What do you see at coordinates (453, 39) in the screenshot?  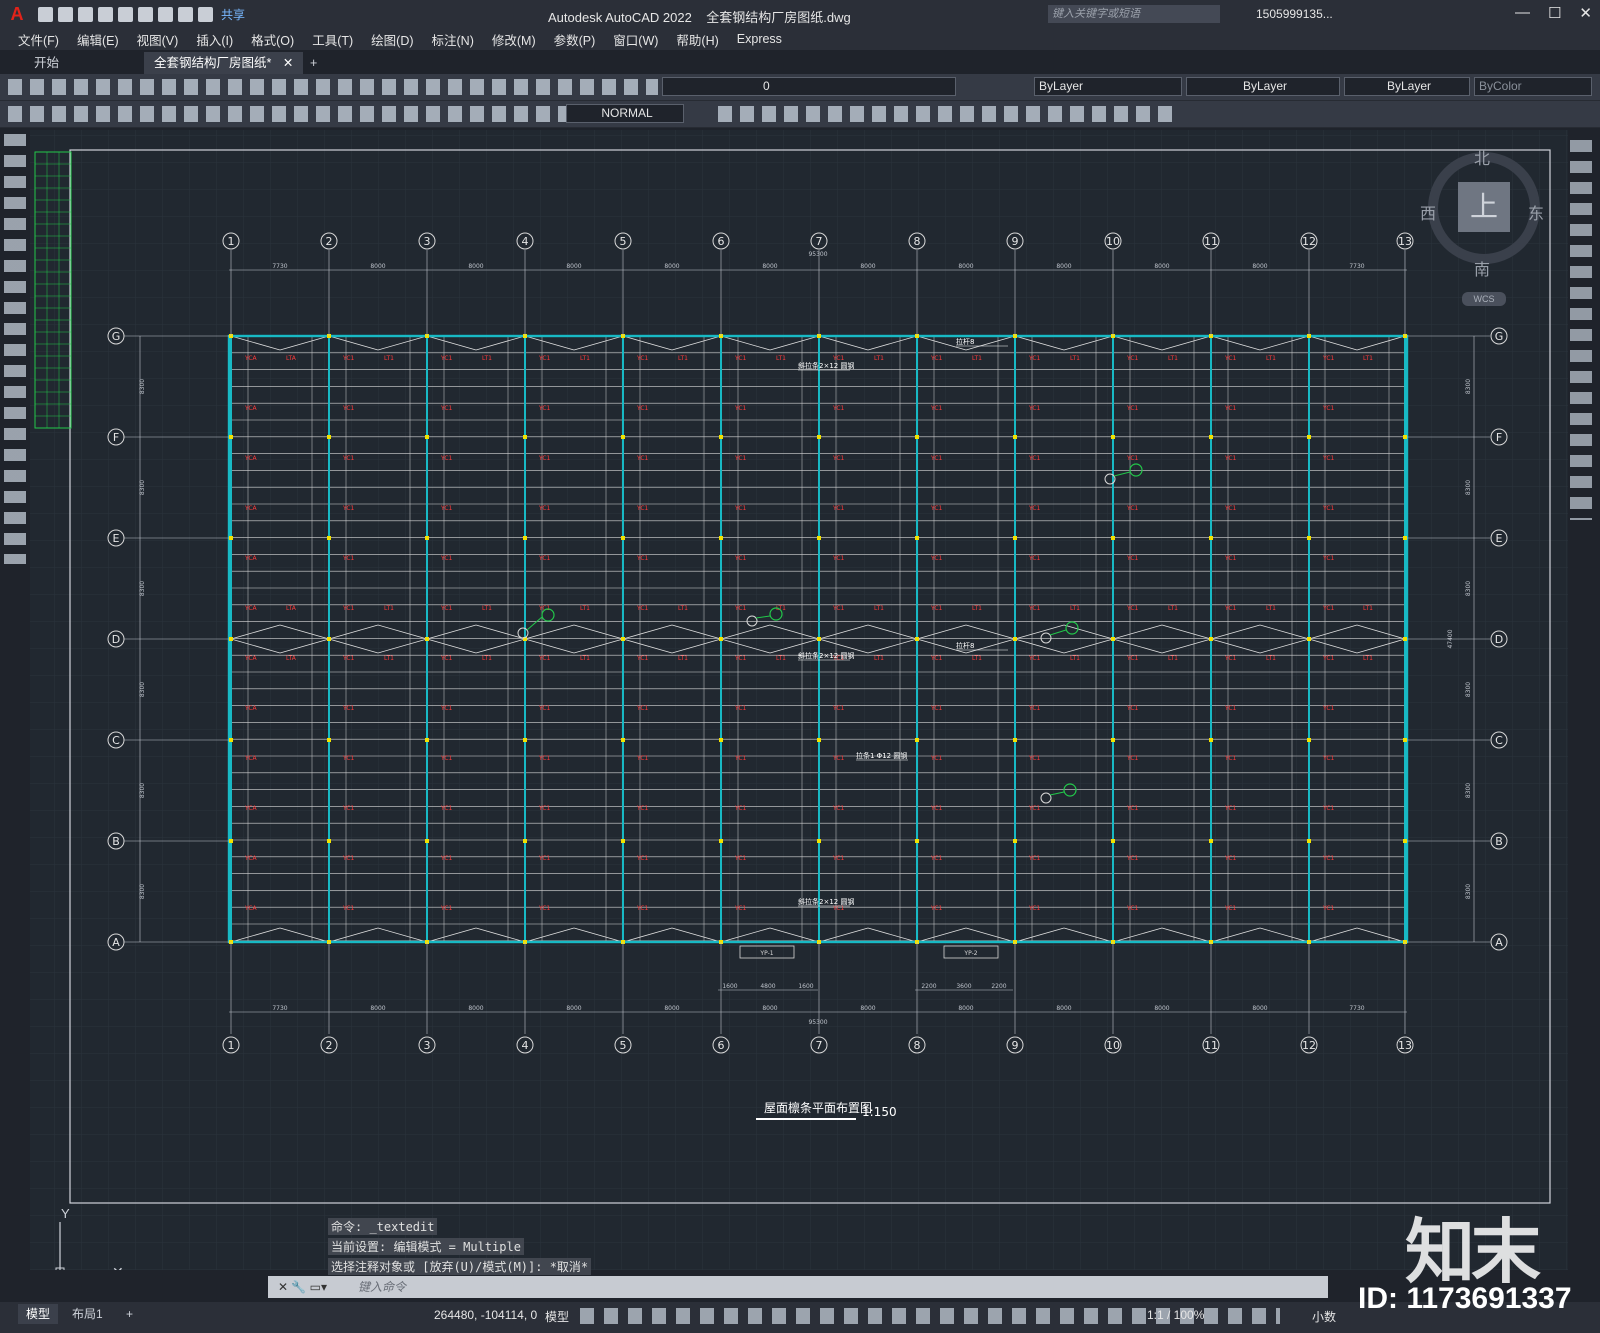 I see `menu-dimension: 标注(N)` at bounding box center [453, 39].